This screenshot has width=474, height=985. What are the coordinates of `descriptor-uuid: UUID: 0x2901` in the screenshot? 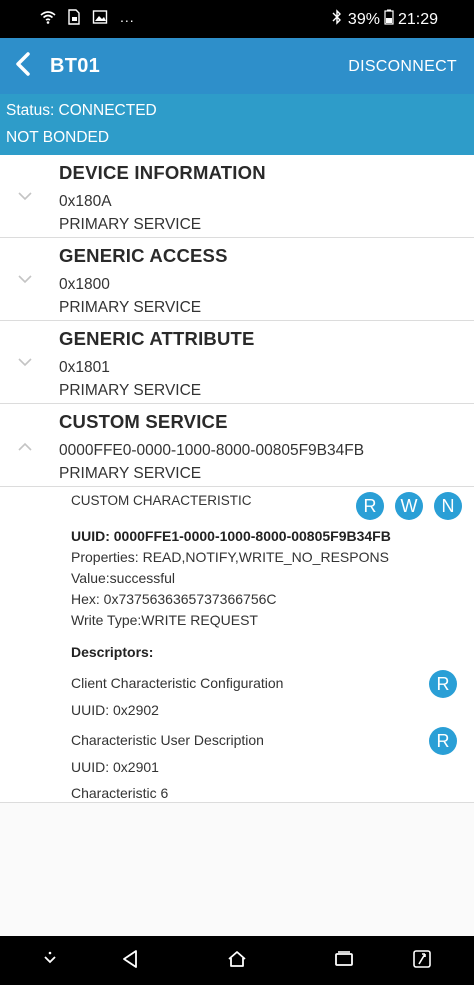 It's located at (115, 767).